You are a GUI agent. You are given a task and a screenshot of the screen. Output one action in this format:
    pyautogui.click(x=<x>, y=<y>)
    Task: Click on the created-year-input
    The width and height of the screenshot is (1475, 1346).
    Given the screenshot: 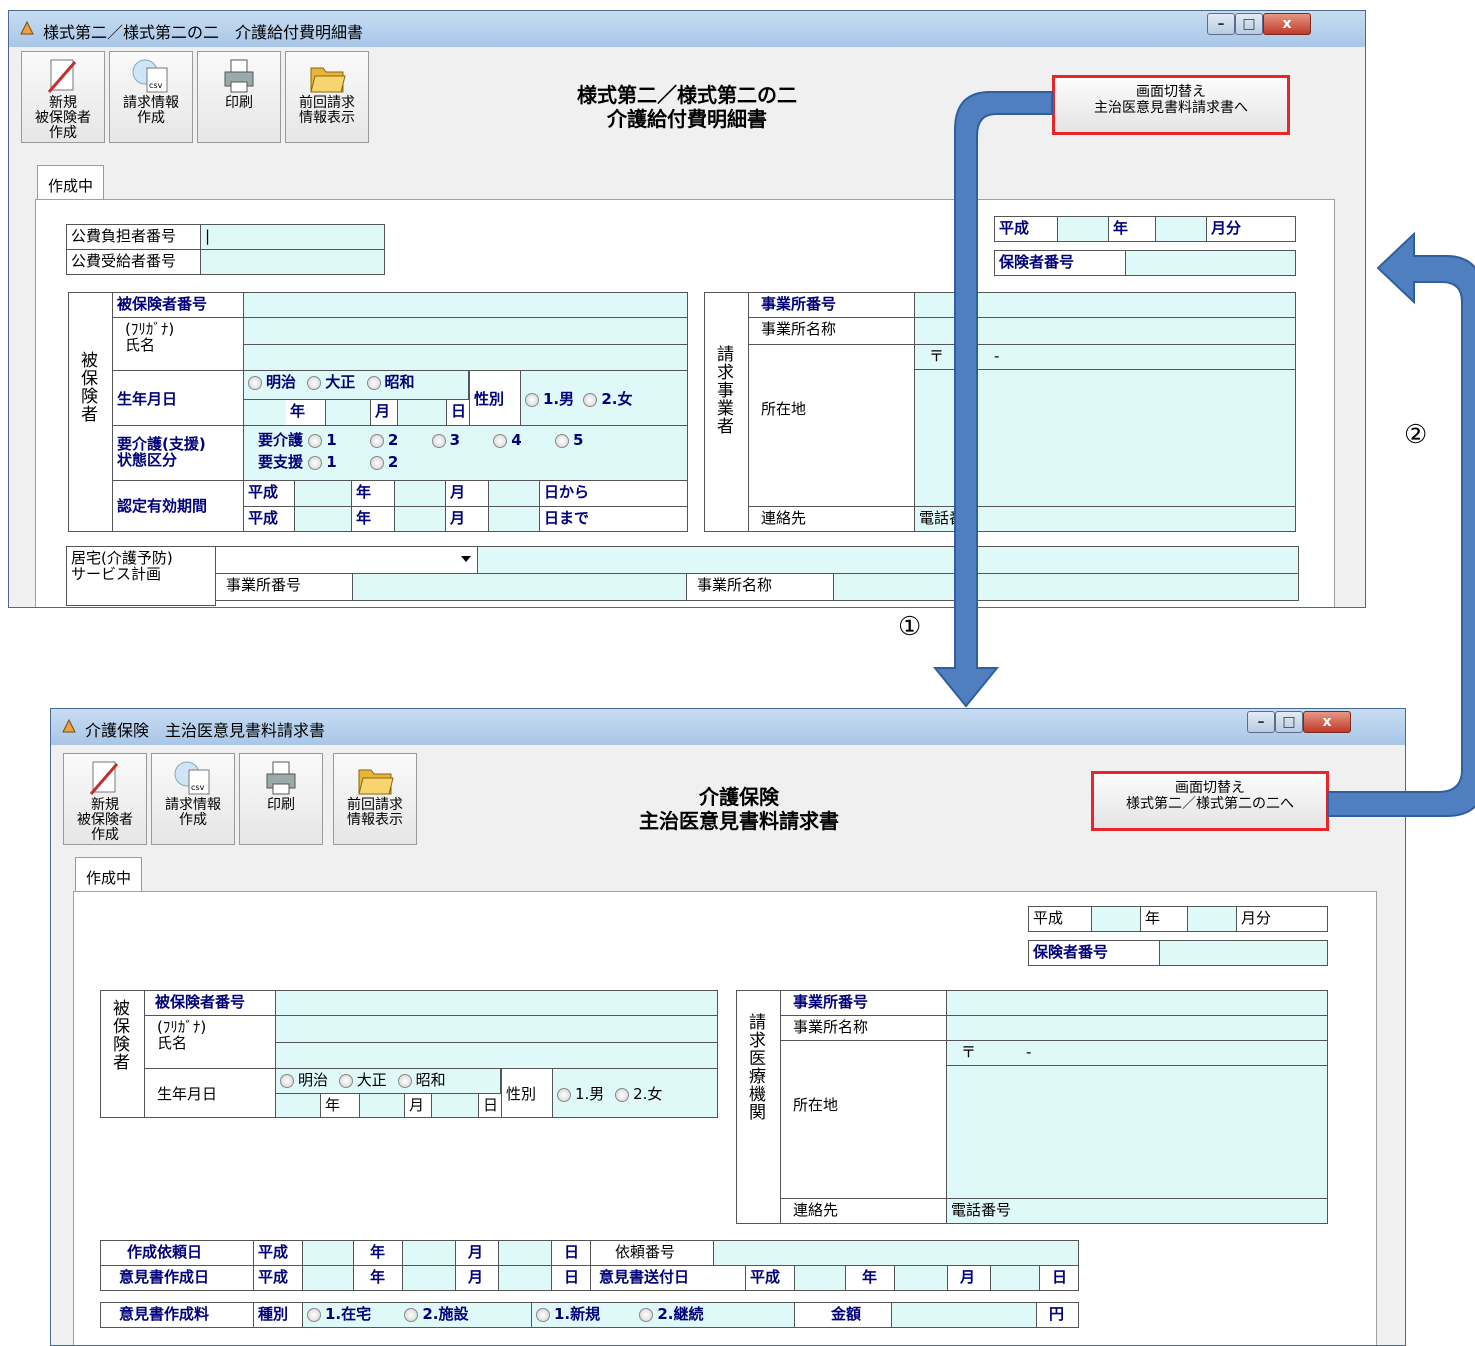 What is the action you would take?
    pyautogui.click(x=429, y=1278)
    